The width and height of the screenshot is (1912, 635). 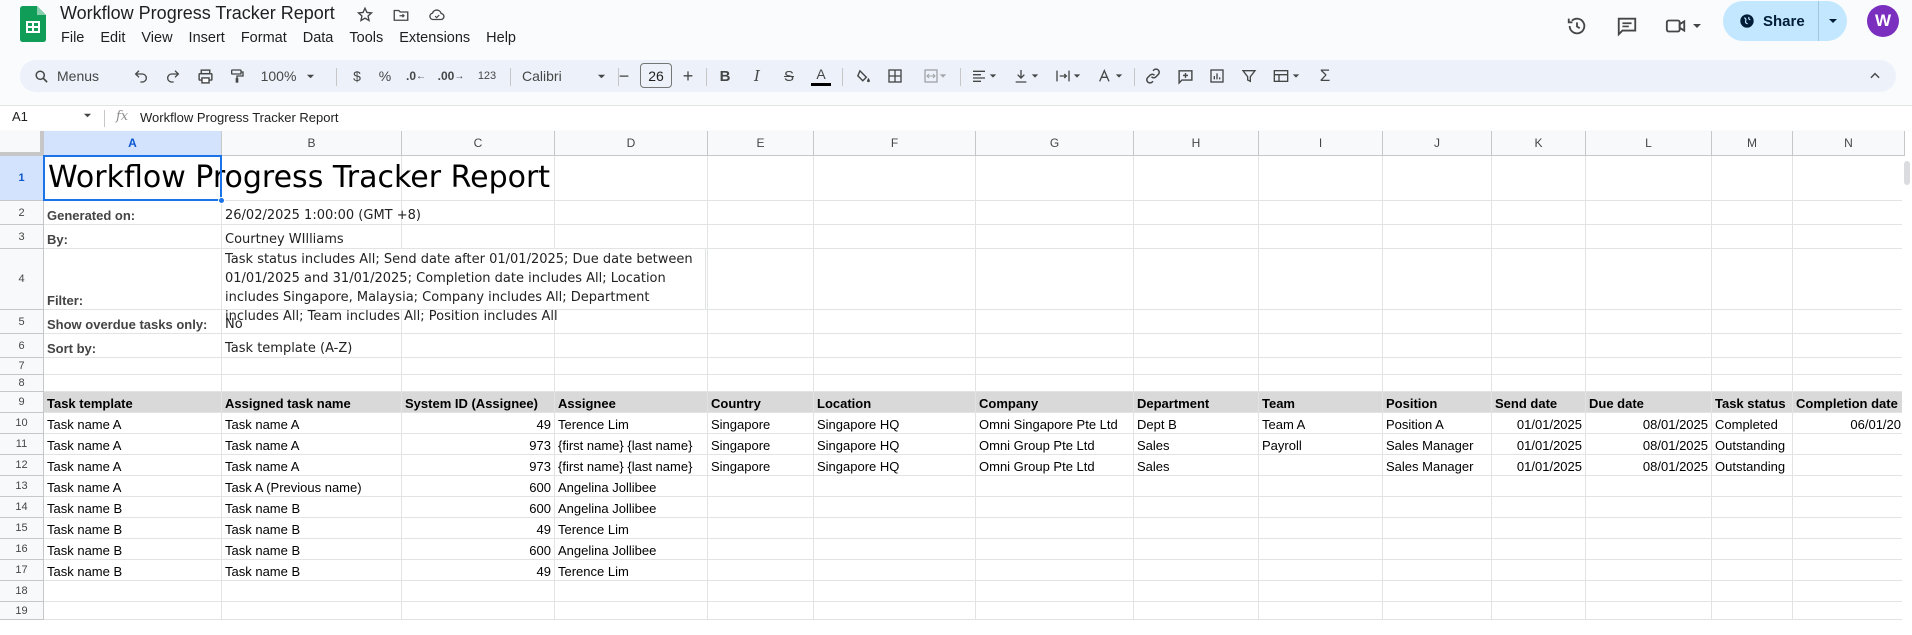 I want to click on currency-format-button: $, so click(x=357, y=76).